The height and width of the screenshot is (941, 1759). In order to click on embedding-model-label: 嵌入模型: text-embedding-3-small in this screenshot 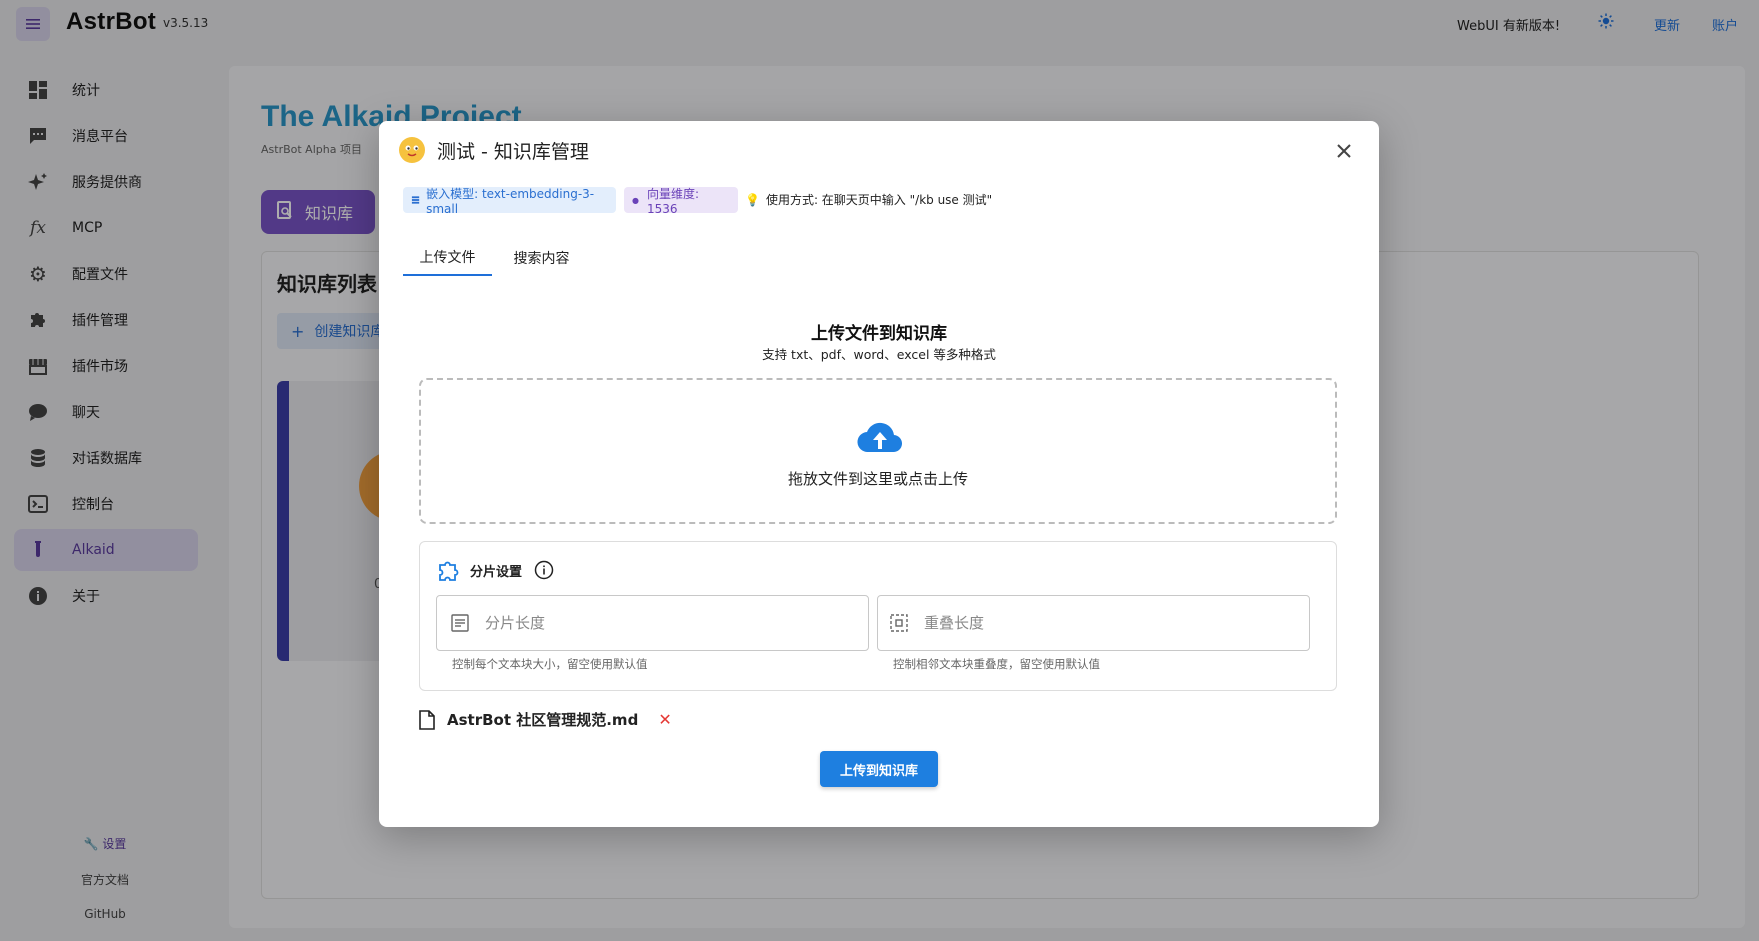, I will do `click(510, 201)`.